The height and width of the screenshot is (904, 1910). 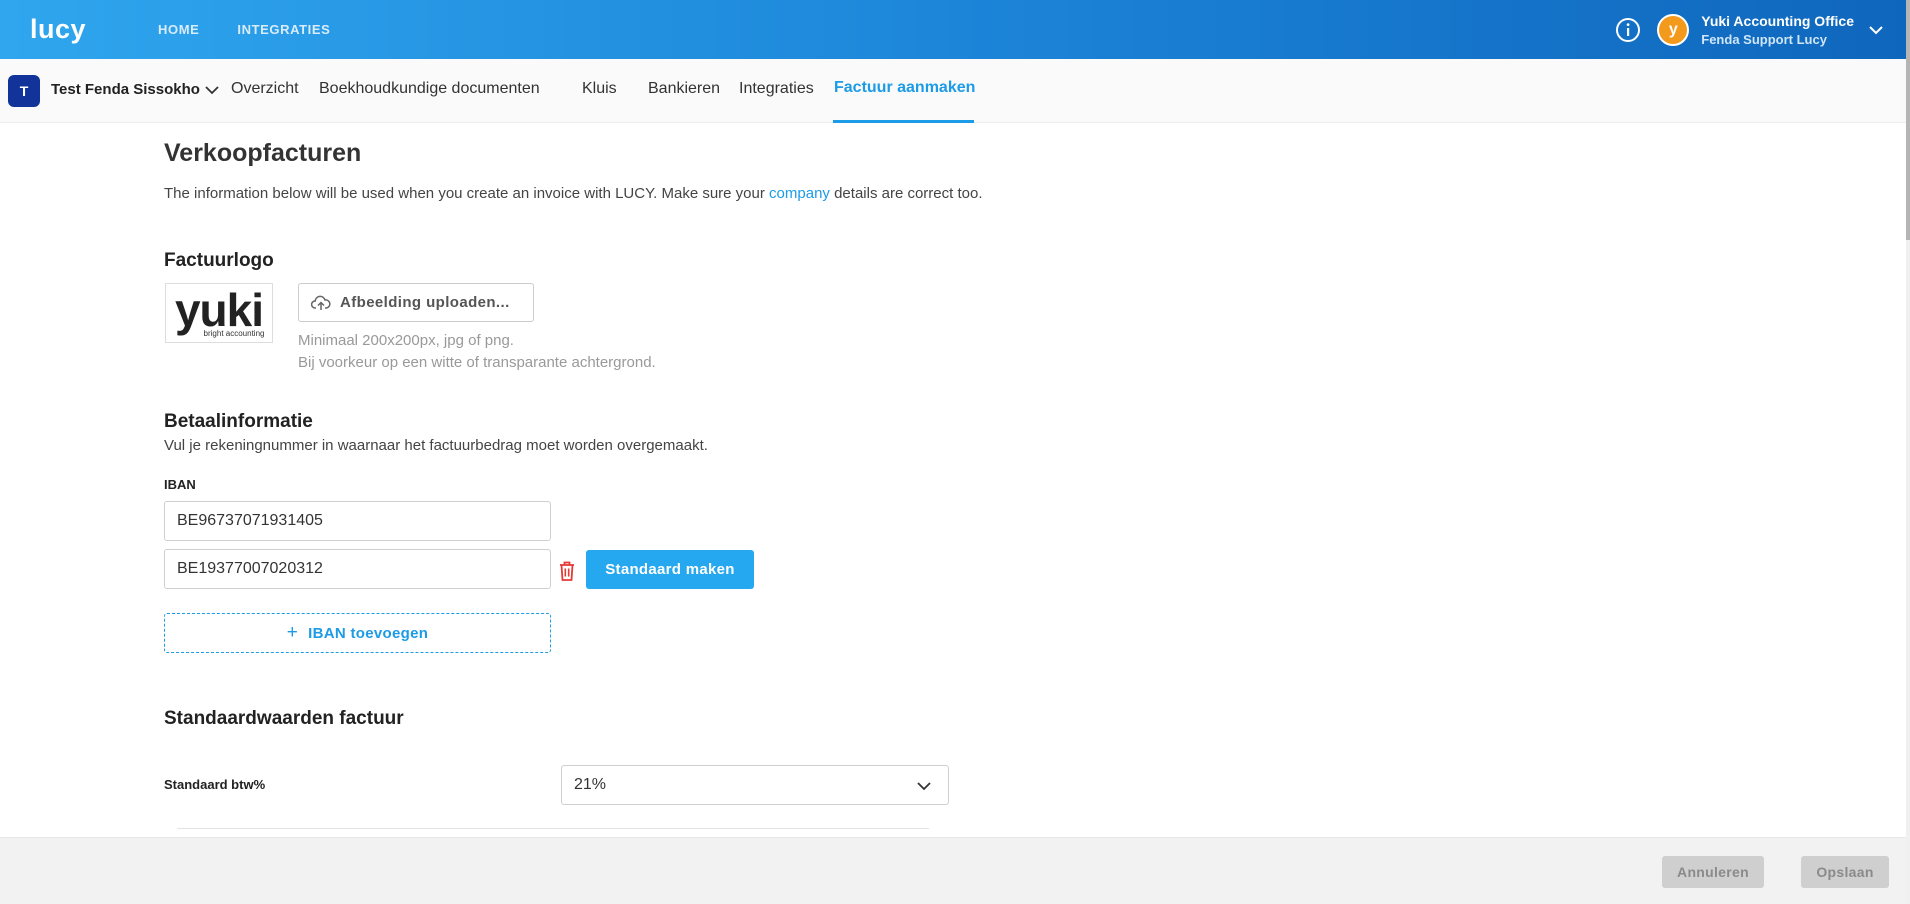 I want to click on tab-overzicht: Overzicht, so click(x=265, y=89).